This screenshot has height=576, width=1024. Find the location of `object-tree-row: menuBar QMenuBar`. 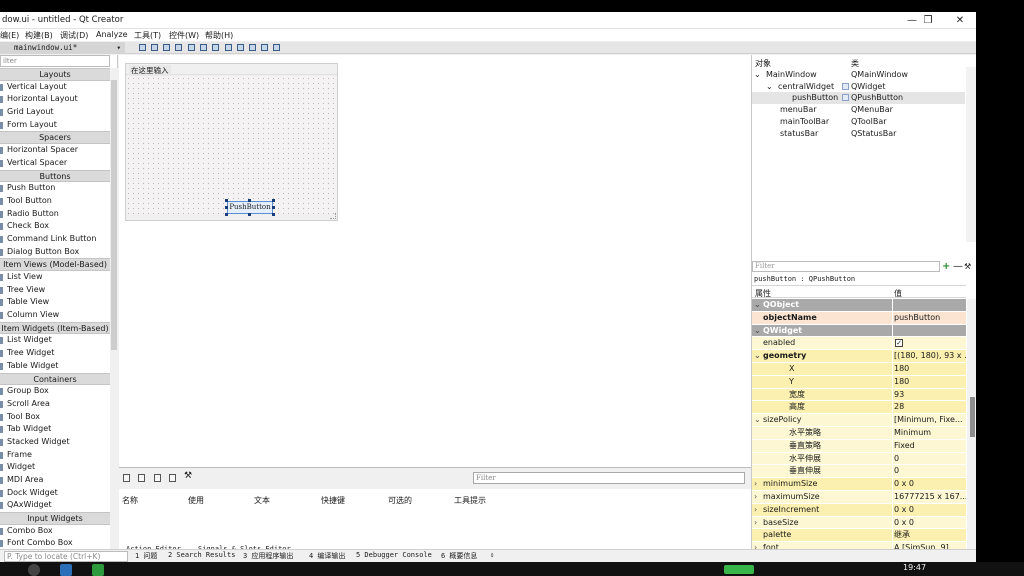

object-tree-row: menuBar QMenuBar is located at coordinates (858, 110).